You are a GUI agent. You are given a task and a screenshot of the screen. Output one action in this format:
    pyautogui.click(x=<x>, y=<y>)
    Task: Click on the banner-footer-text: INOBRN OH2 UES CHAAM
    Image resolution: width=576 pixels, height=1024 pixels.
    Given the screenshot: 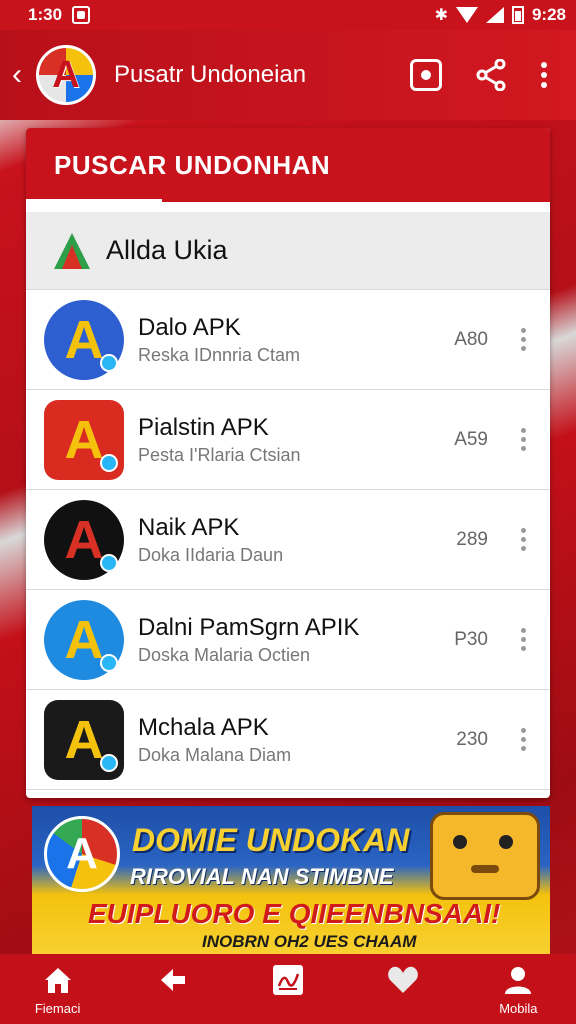 What is the action you would take?
    pyautogui.click(x=309, y=941)
    